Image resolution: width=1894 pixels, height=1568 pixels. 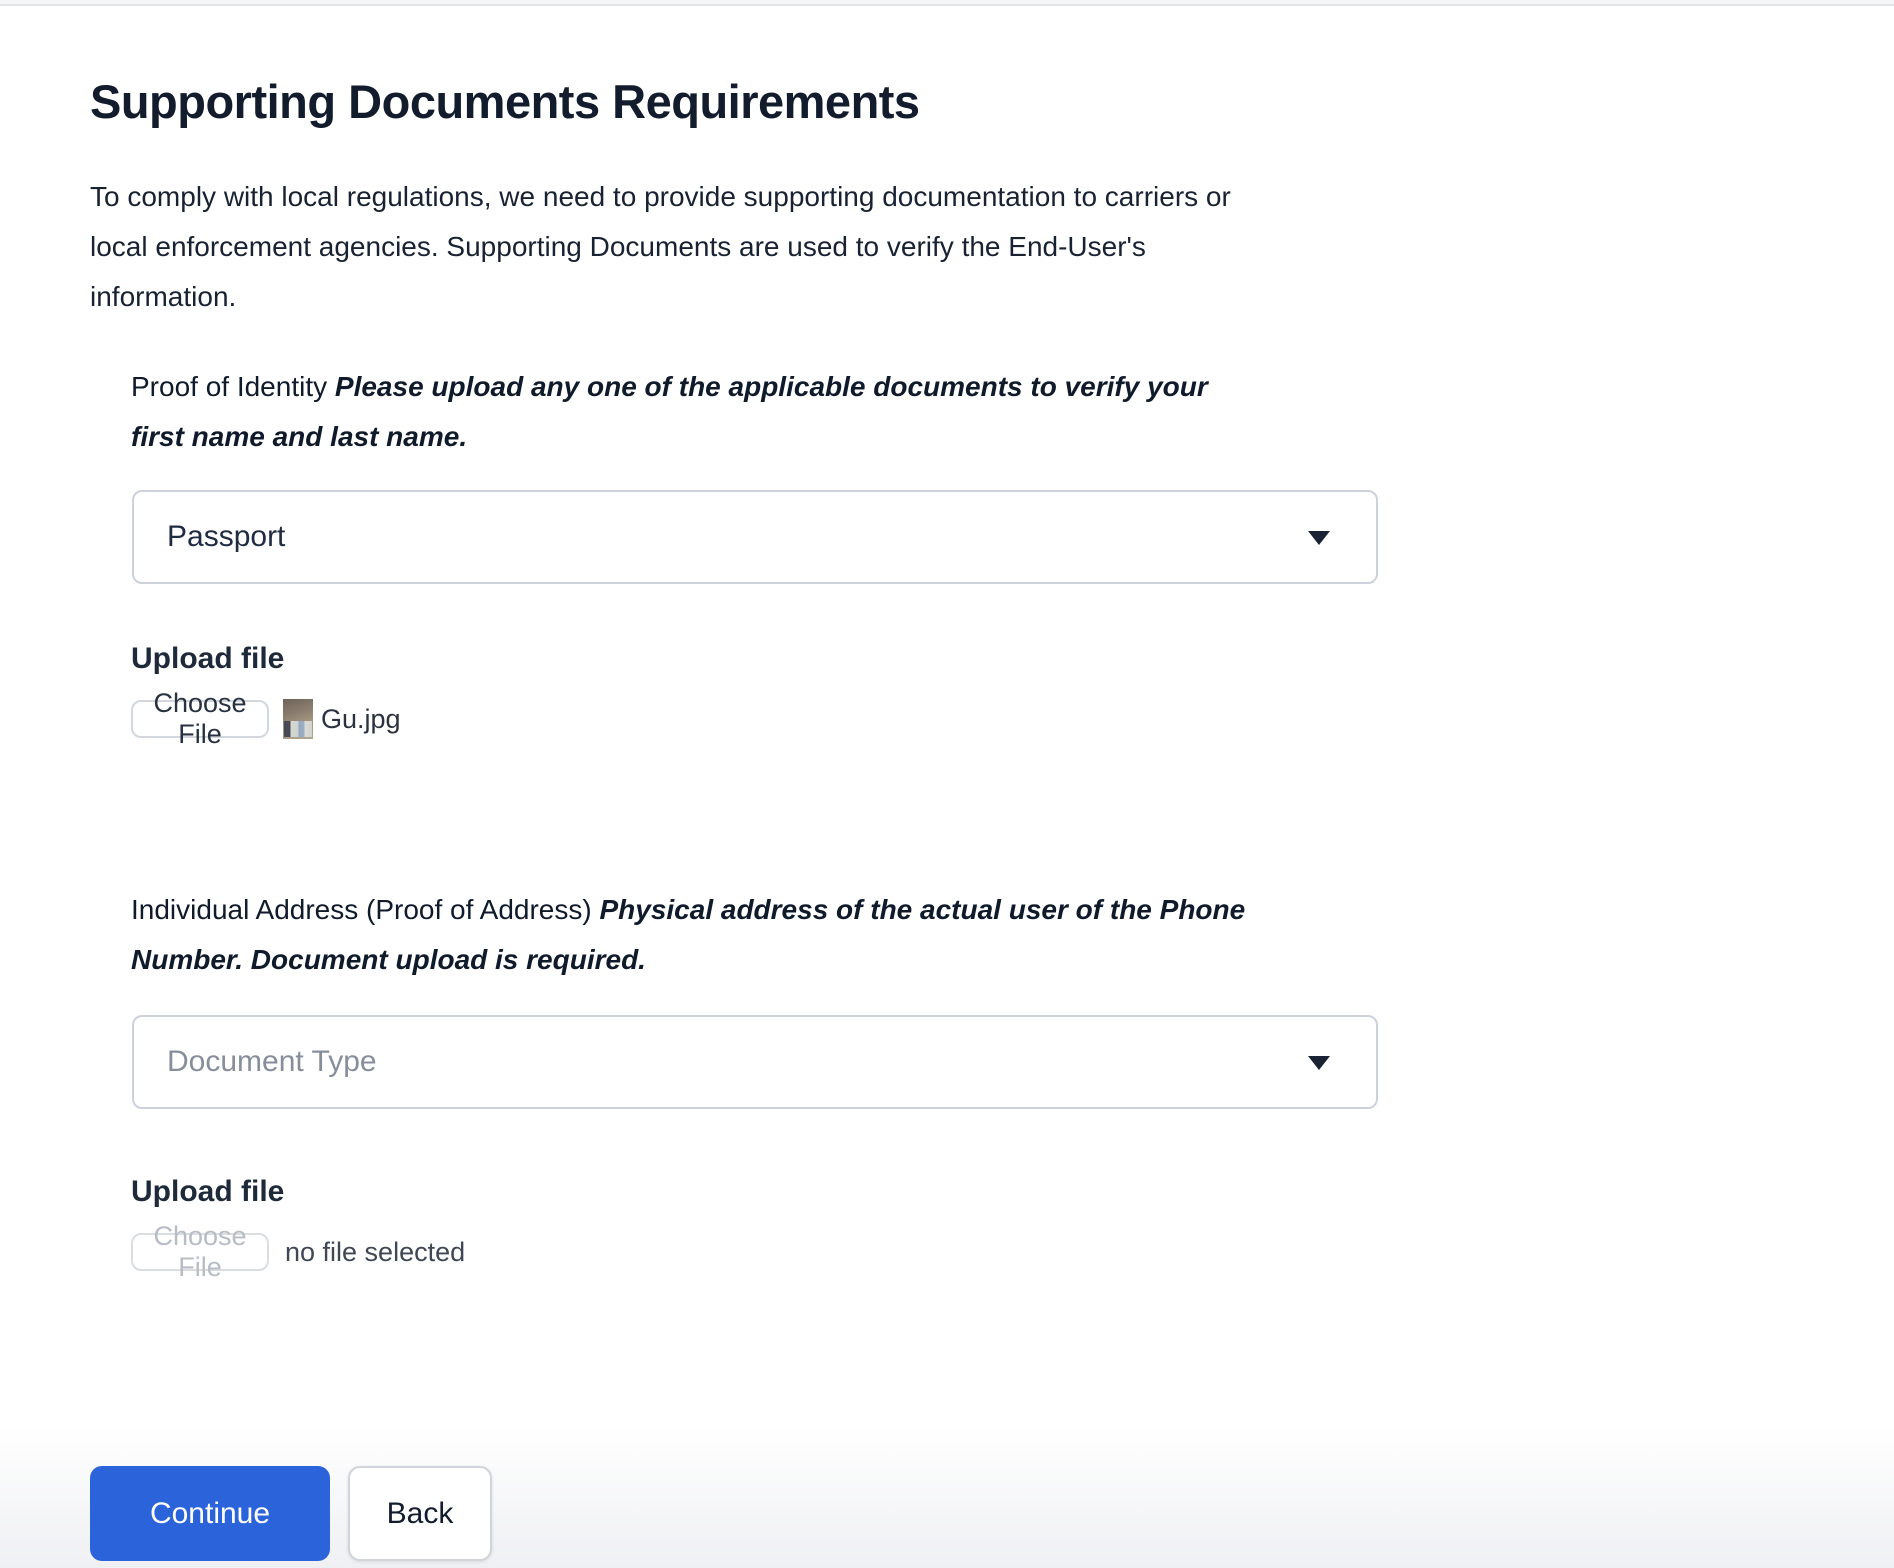 I want to click on form-actions: Continue Back, so click(x=992, y=1513).